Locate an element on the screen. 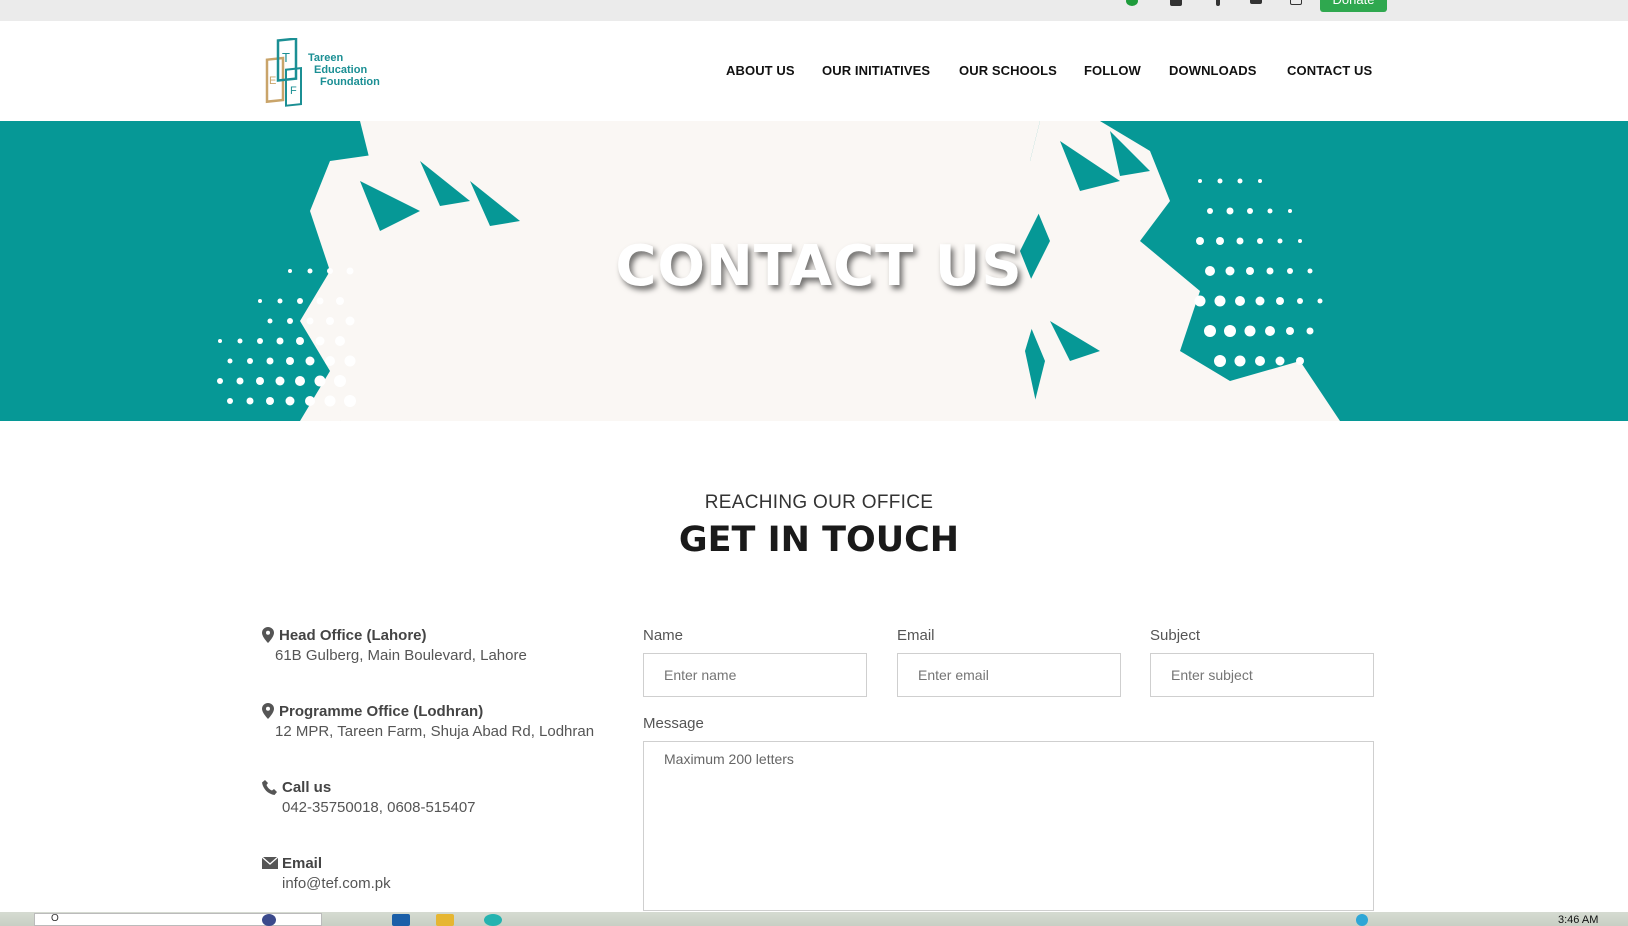 The width and height of the screenshot is (1628, 926). logo-text: Tareen Education Foundation is located at coordinates (344, 70).